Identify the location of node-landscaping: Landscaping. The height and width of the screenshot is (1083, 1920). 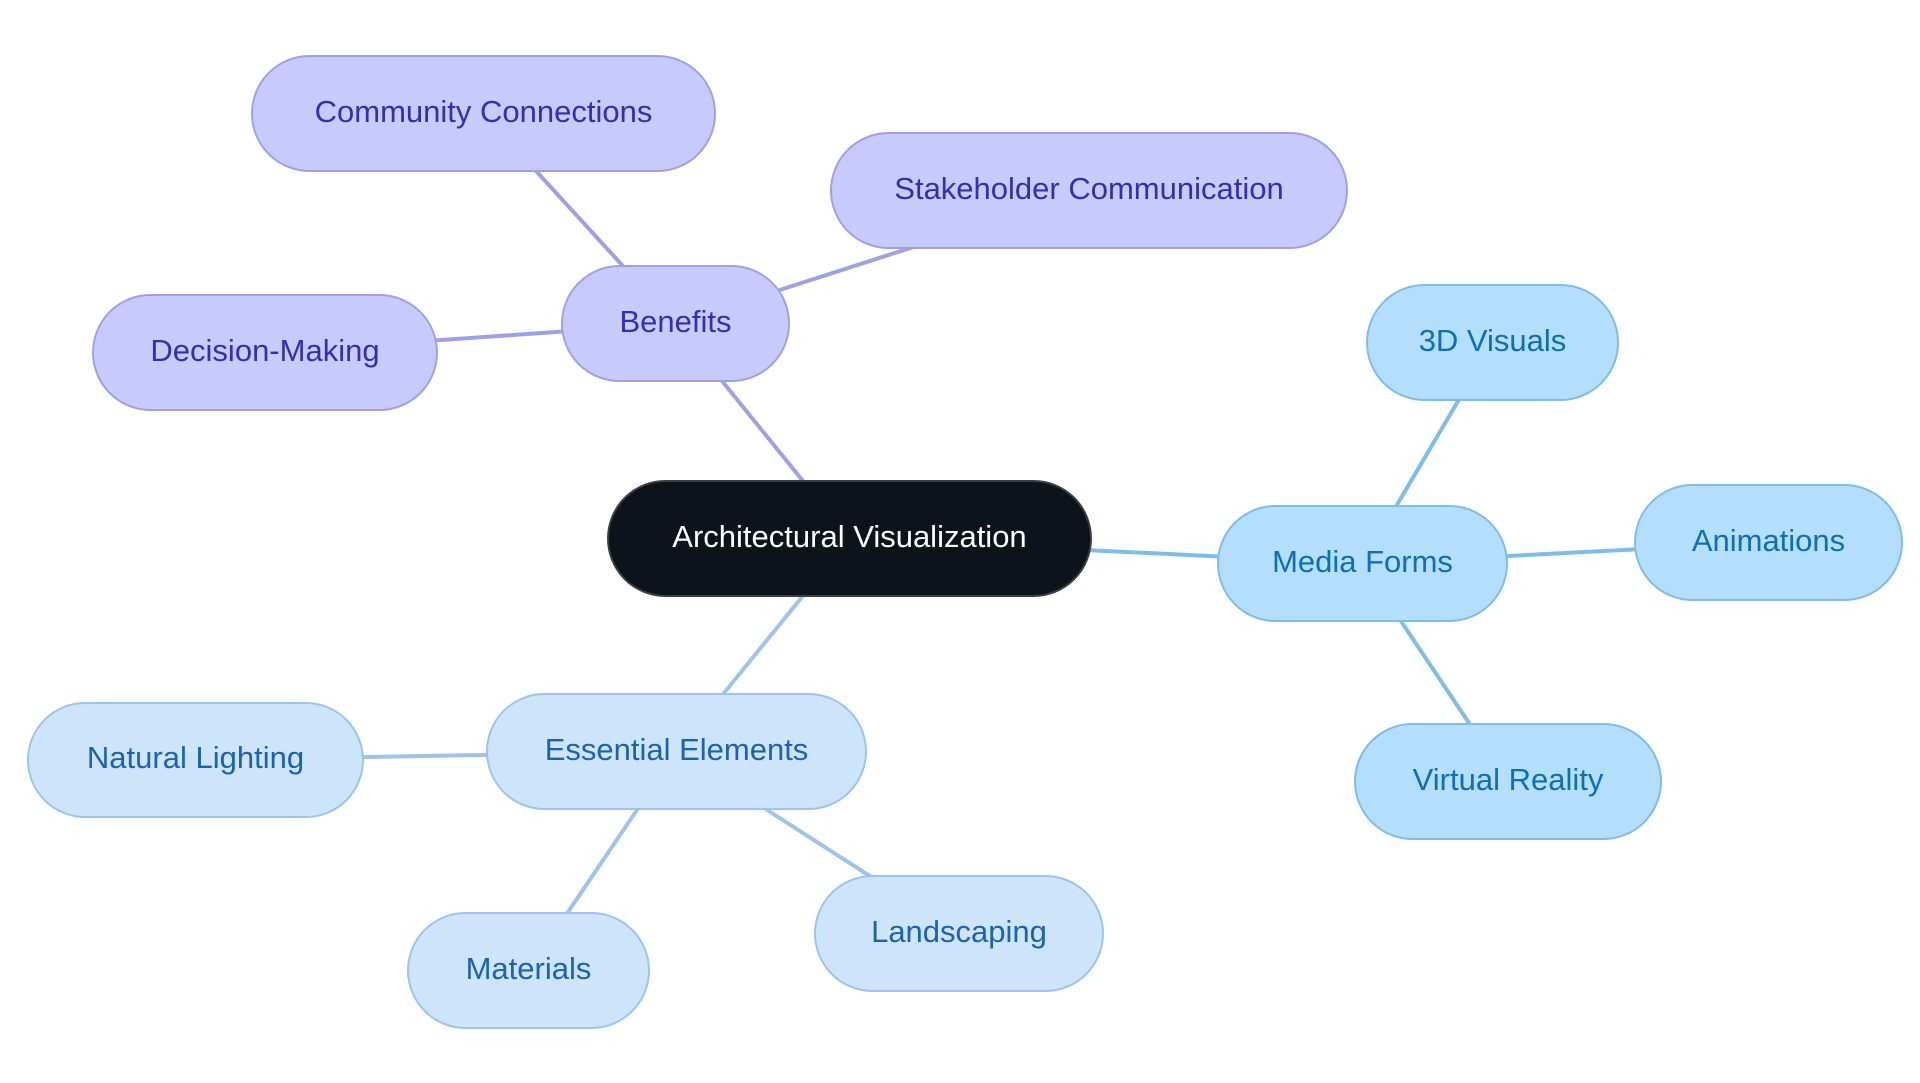
(959, 933).